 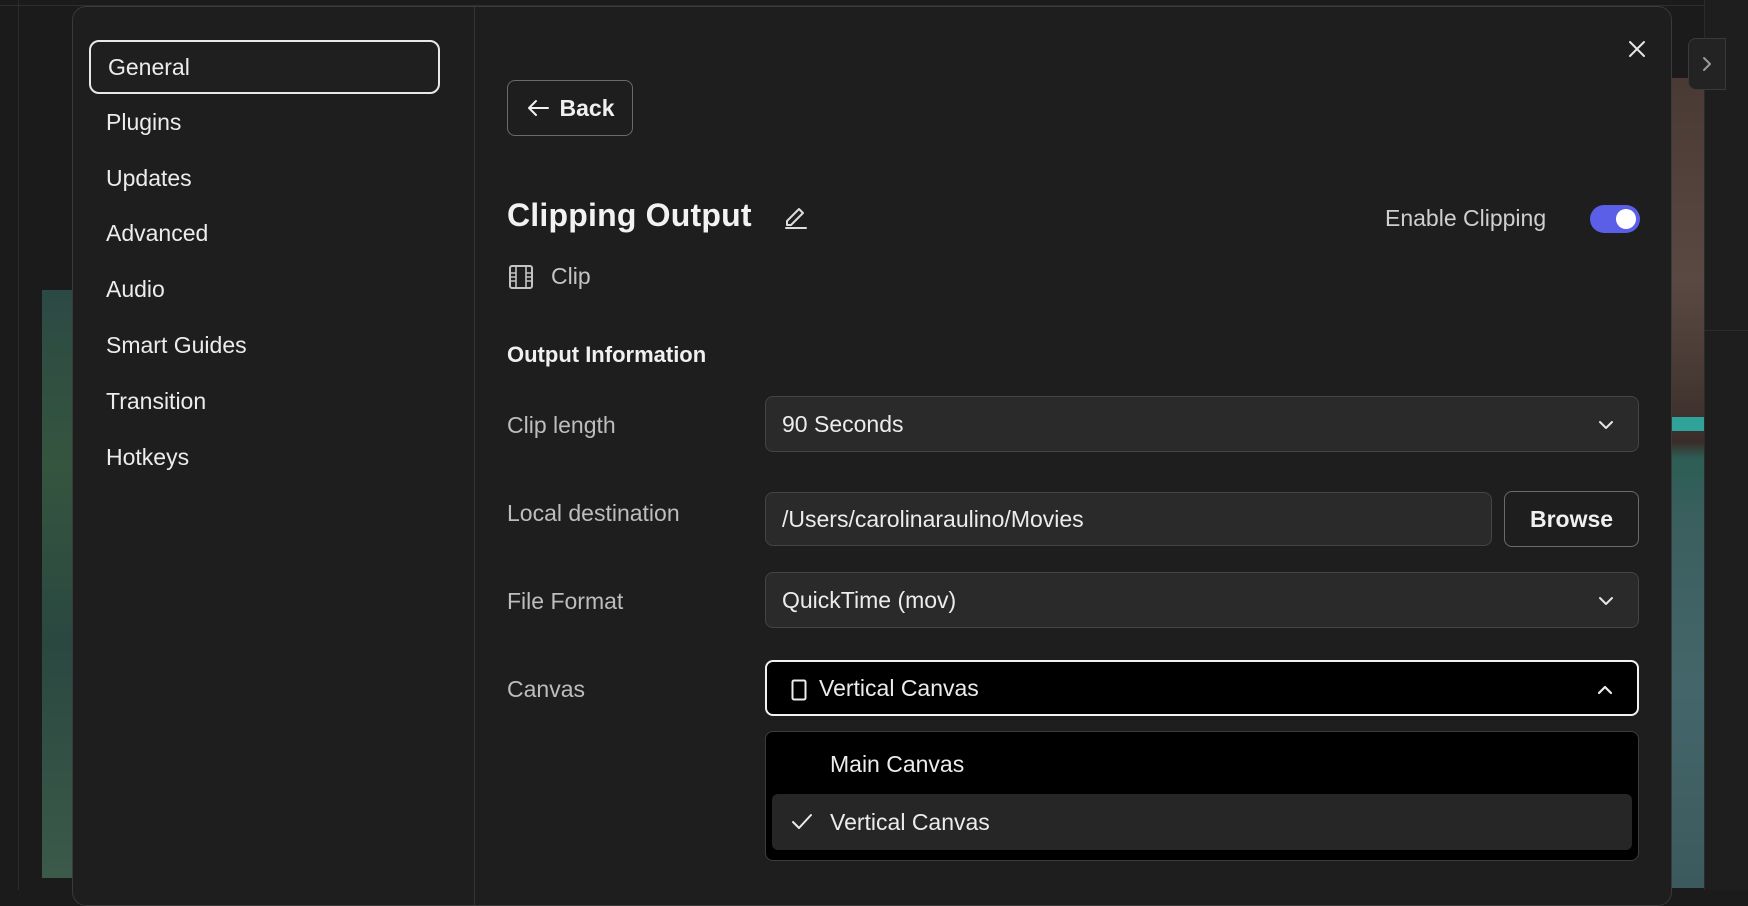 I want to click on section-title: Output Information, so click(x=607, y=354).